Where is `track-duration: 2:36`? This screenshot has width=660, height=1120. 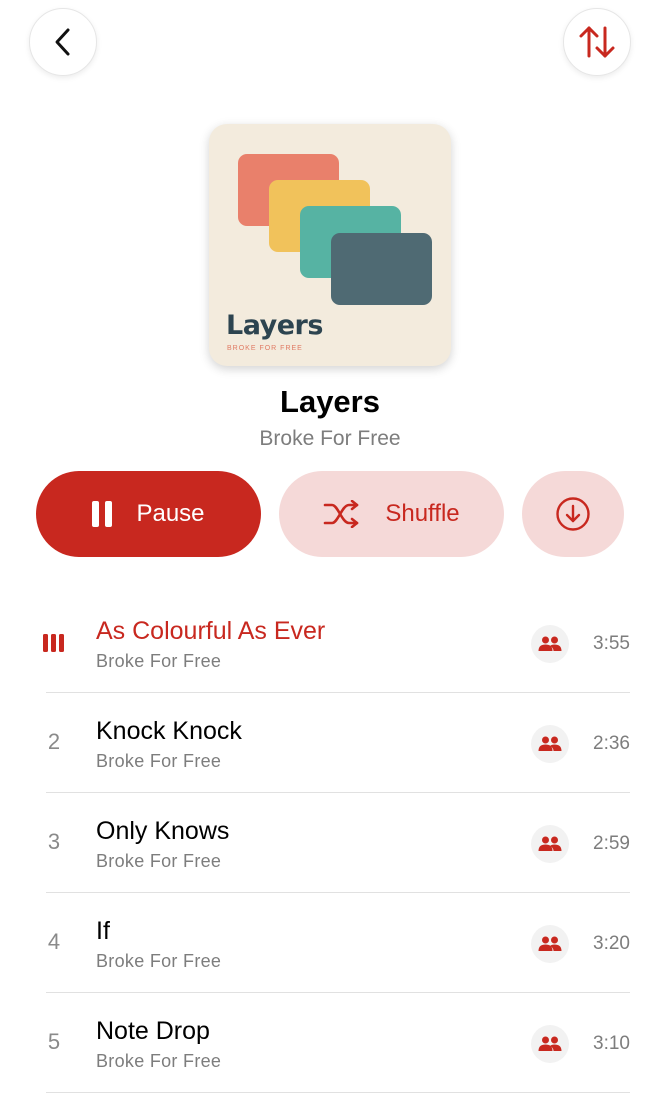 track-duration: 2:36 is located at coordinates (611, 743).